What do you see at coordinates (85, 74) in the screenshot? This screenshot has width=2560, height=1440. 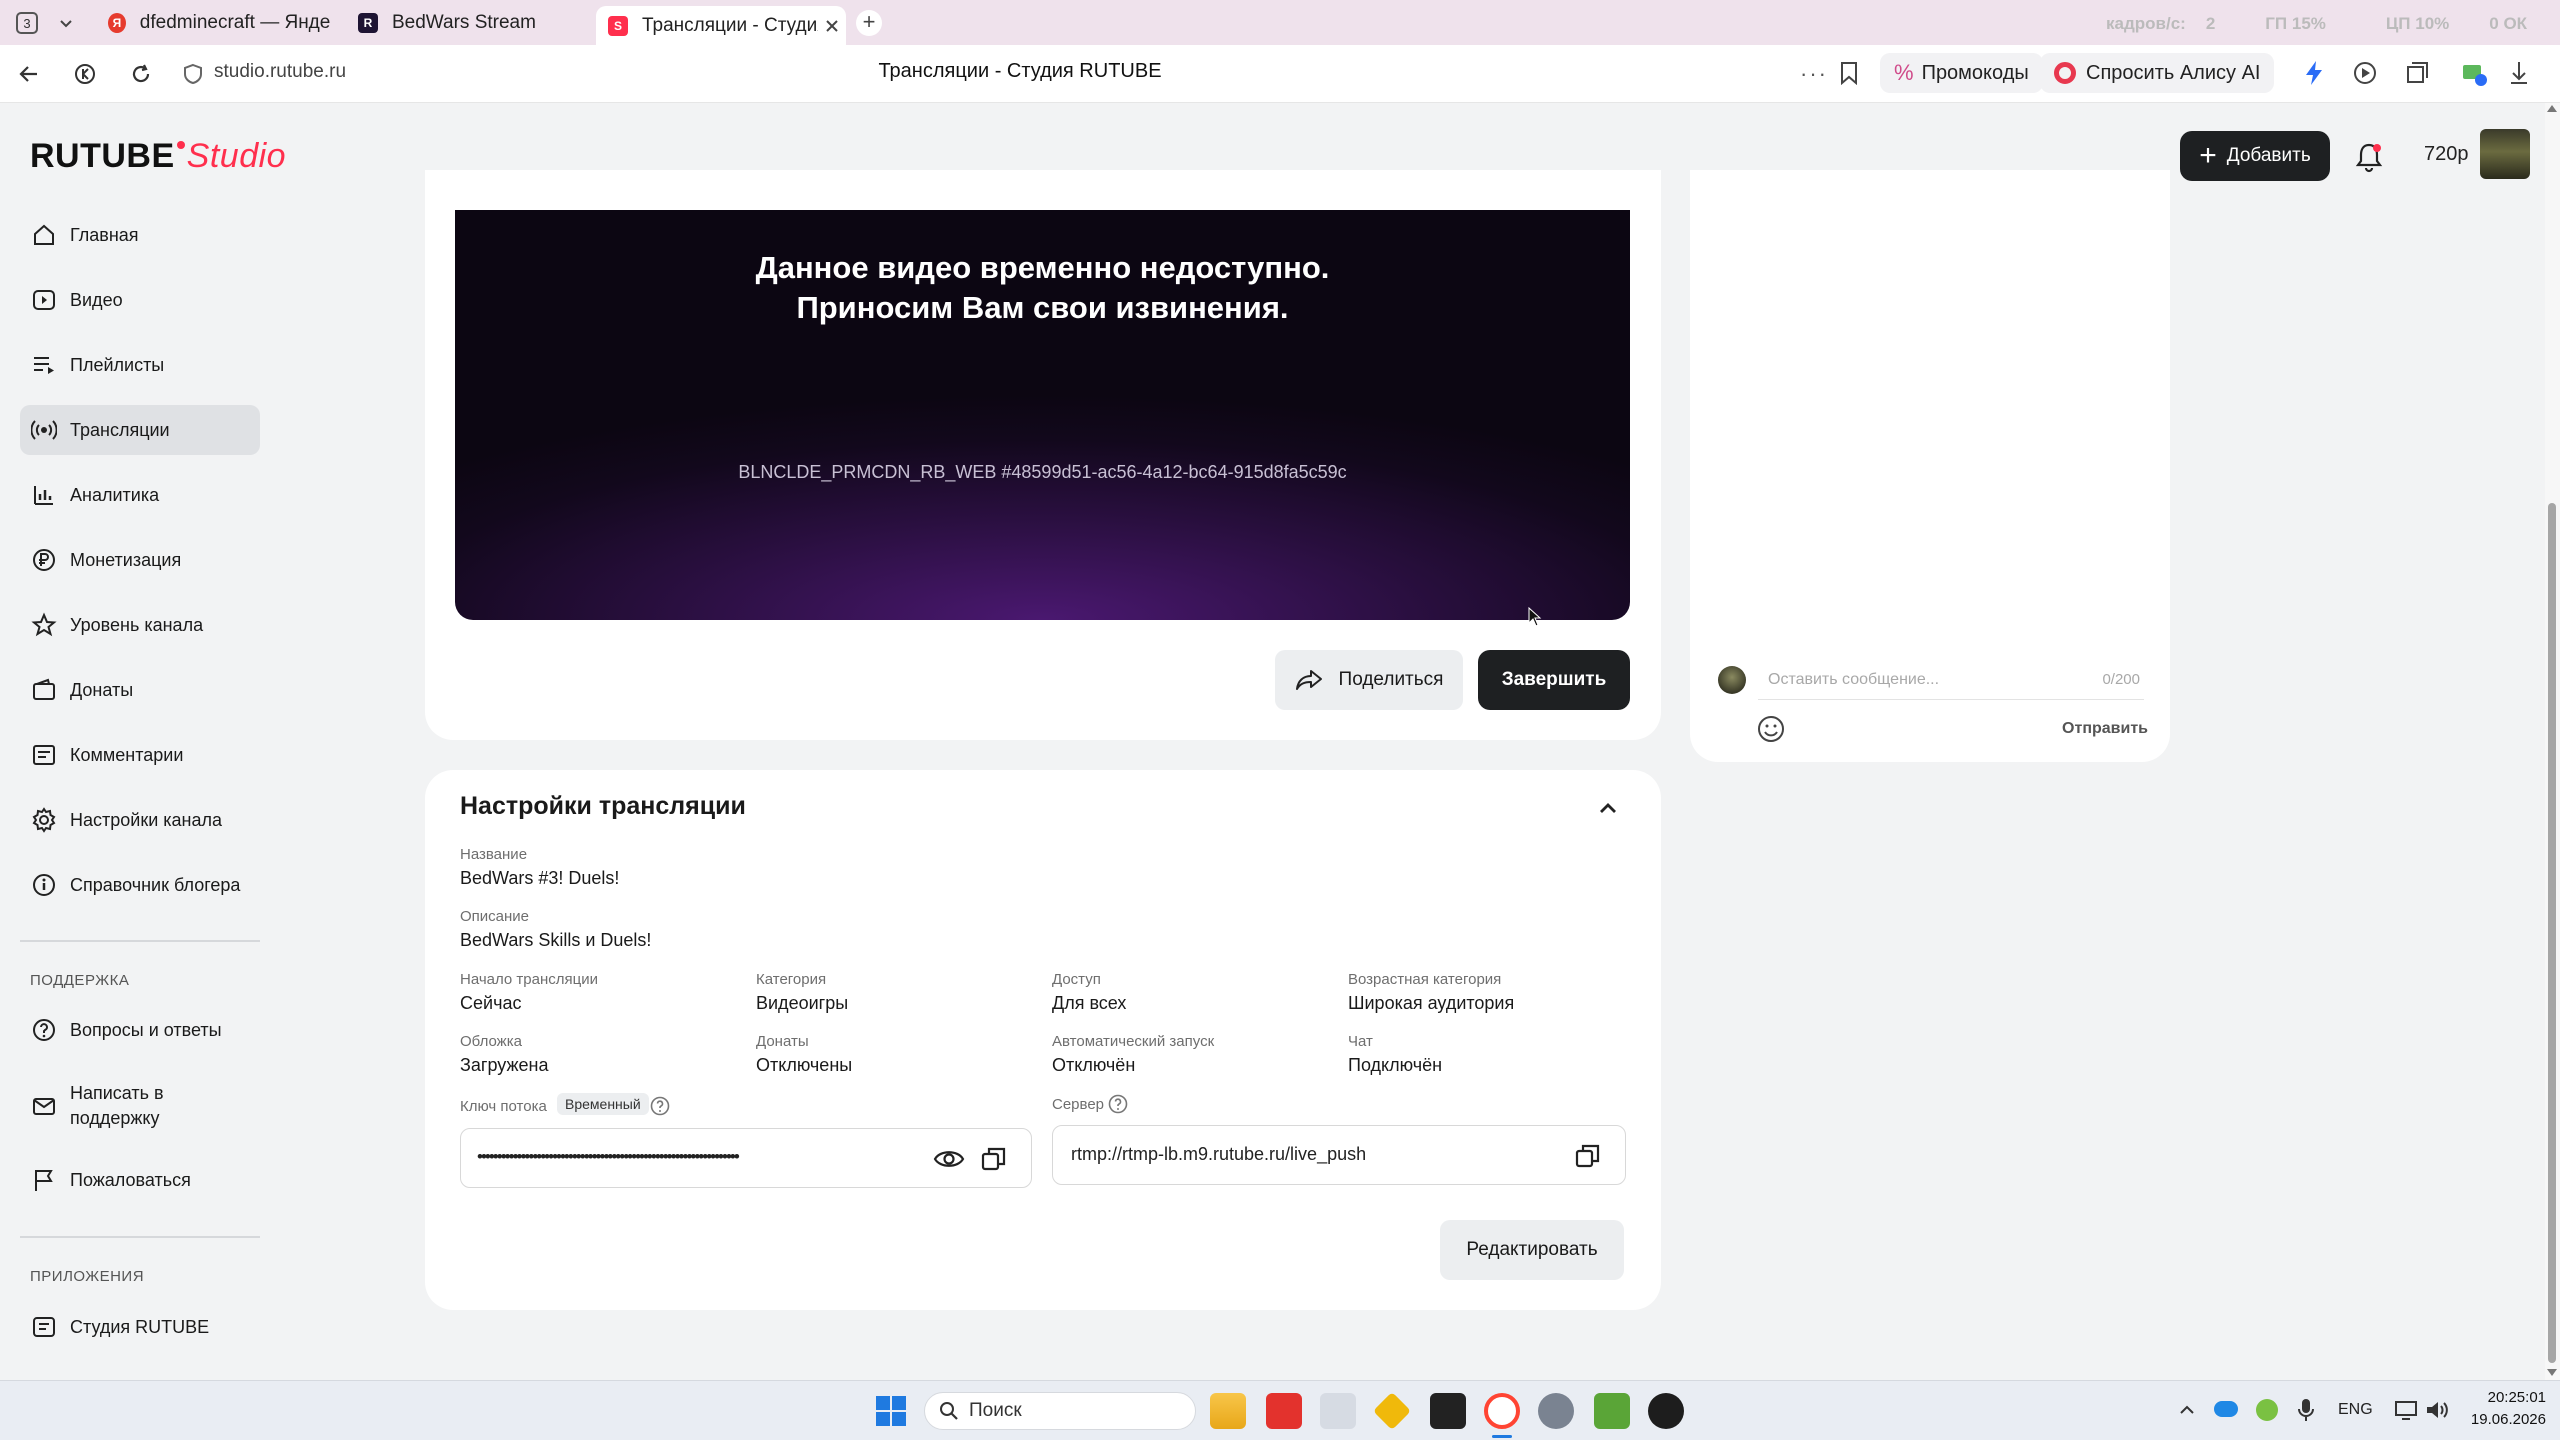 I see `yandex-home-icon` at bounding box center [85, 74].